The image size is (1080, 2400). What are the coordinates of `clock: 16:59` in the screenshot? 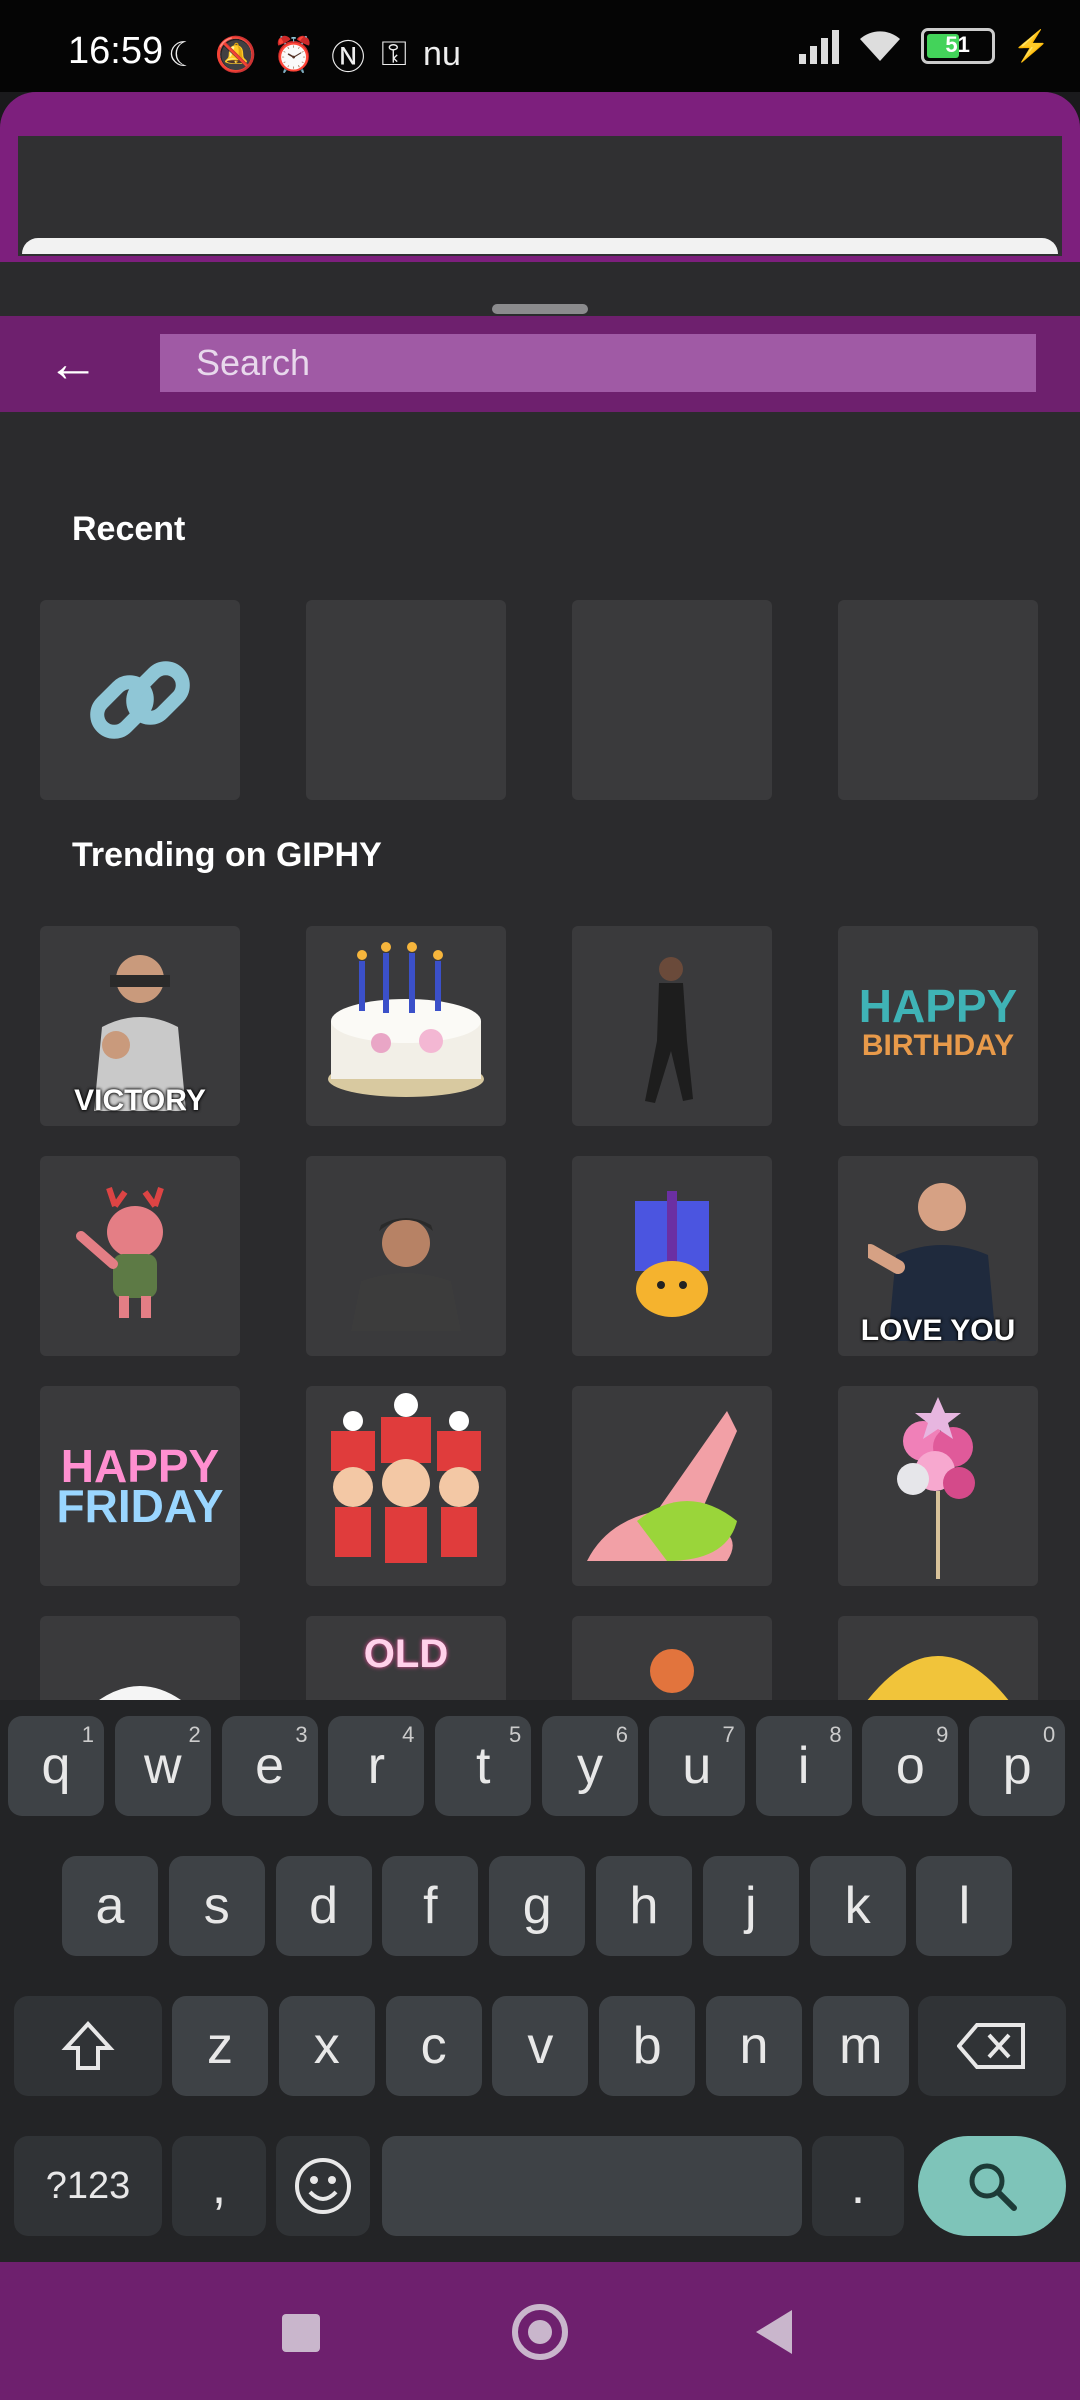 It's located at (116, 51).